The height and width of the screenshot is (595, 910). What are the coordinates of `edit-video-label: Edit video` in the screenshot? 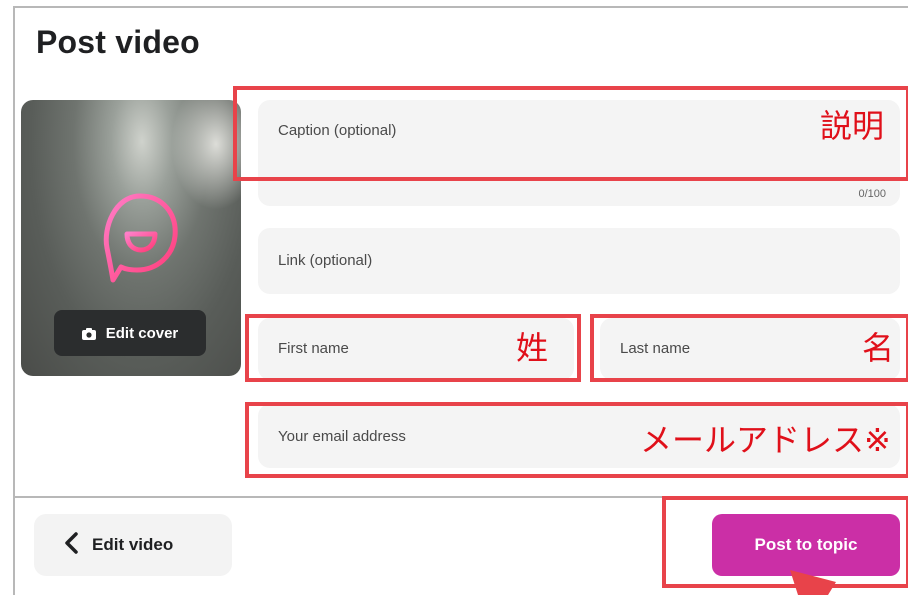 It's located at (133, 544).